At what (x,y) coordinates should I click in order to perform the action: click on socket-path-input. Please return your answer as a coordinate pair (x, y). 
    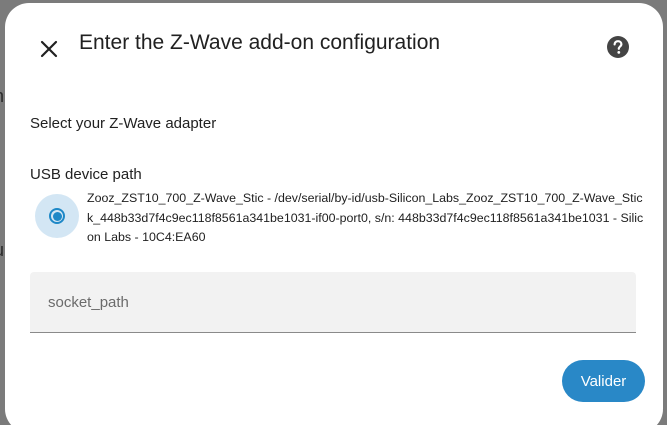
    Looking at the image, I should click on (333, 302).